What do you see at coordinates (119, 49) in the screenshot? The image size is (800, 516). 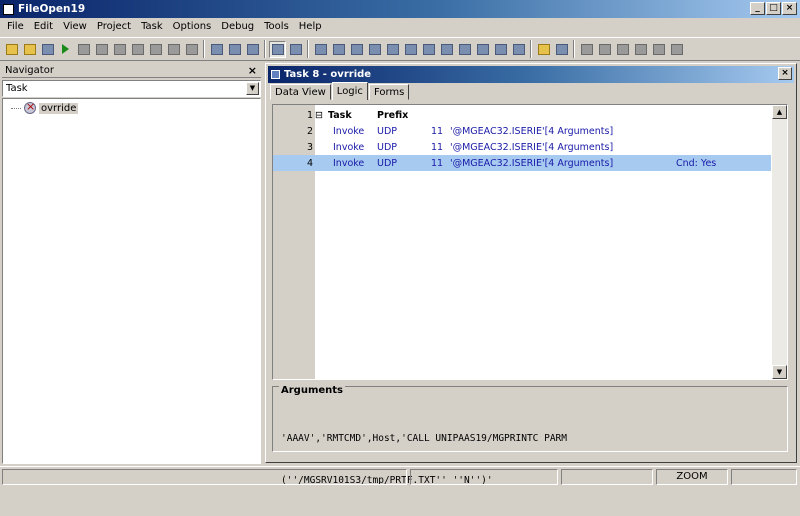 I see `pause-icon` at bounding box center [119, 49].